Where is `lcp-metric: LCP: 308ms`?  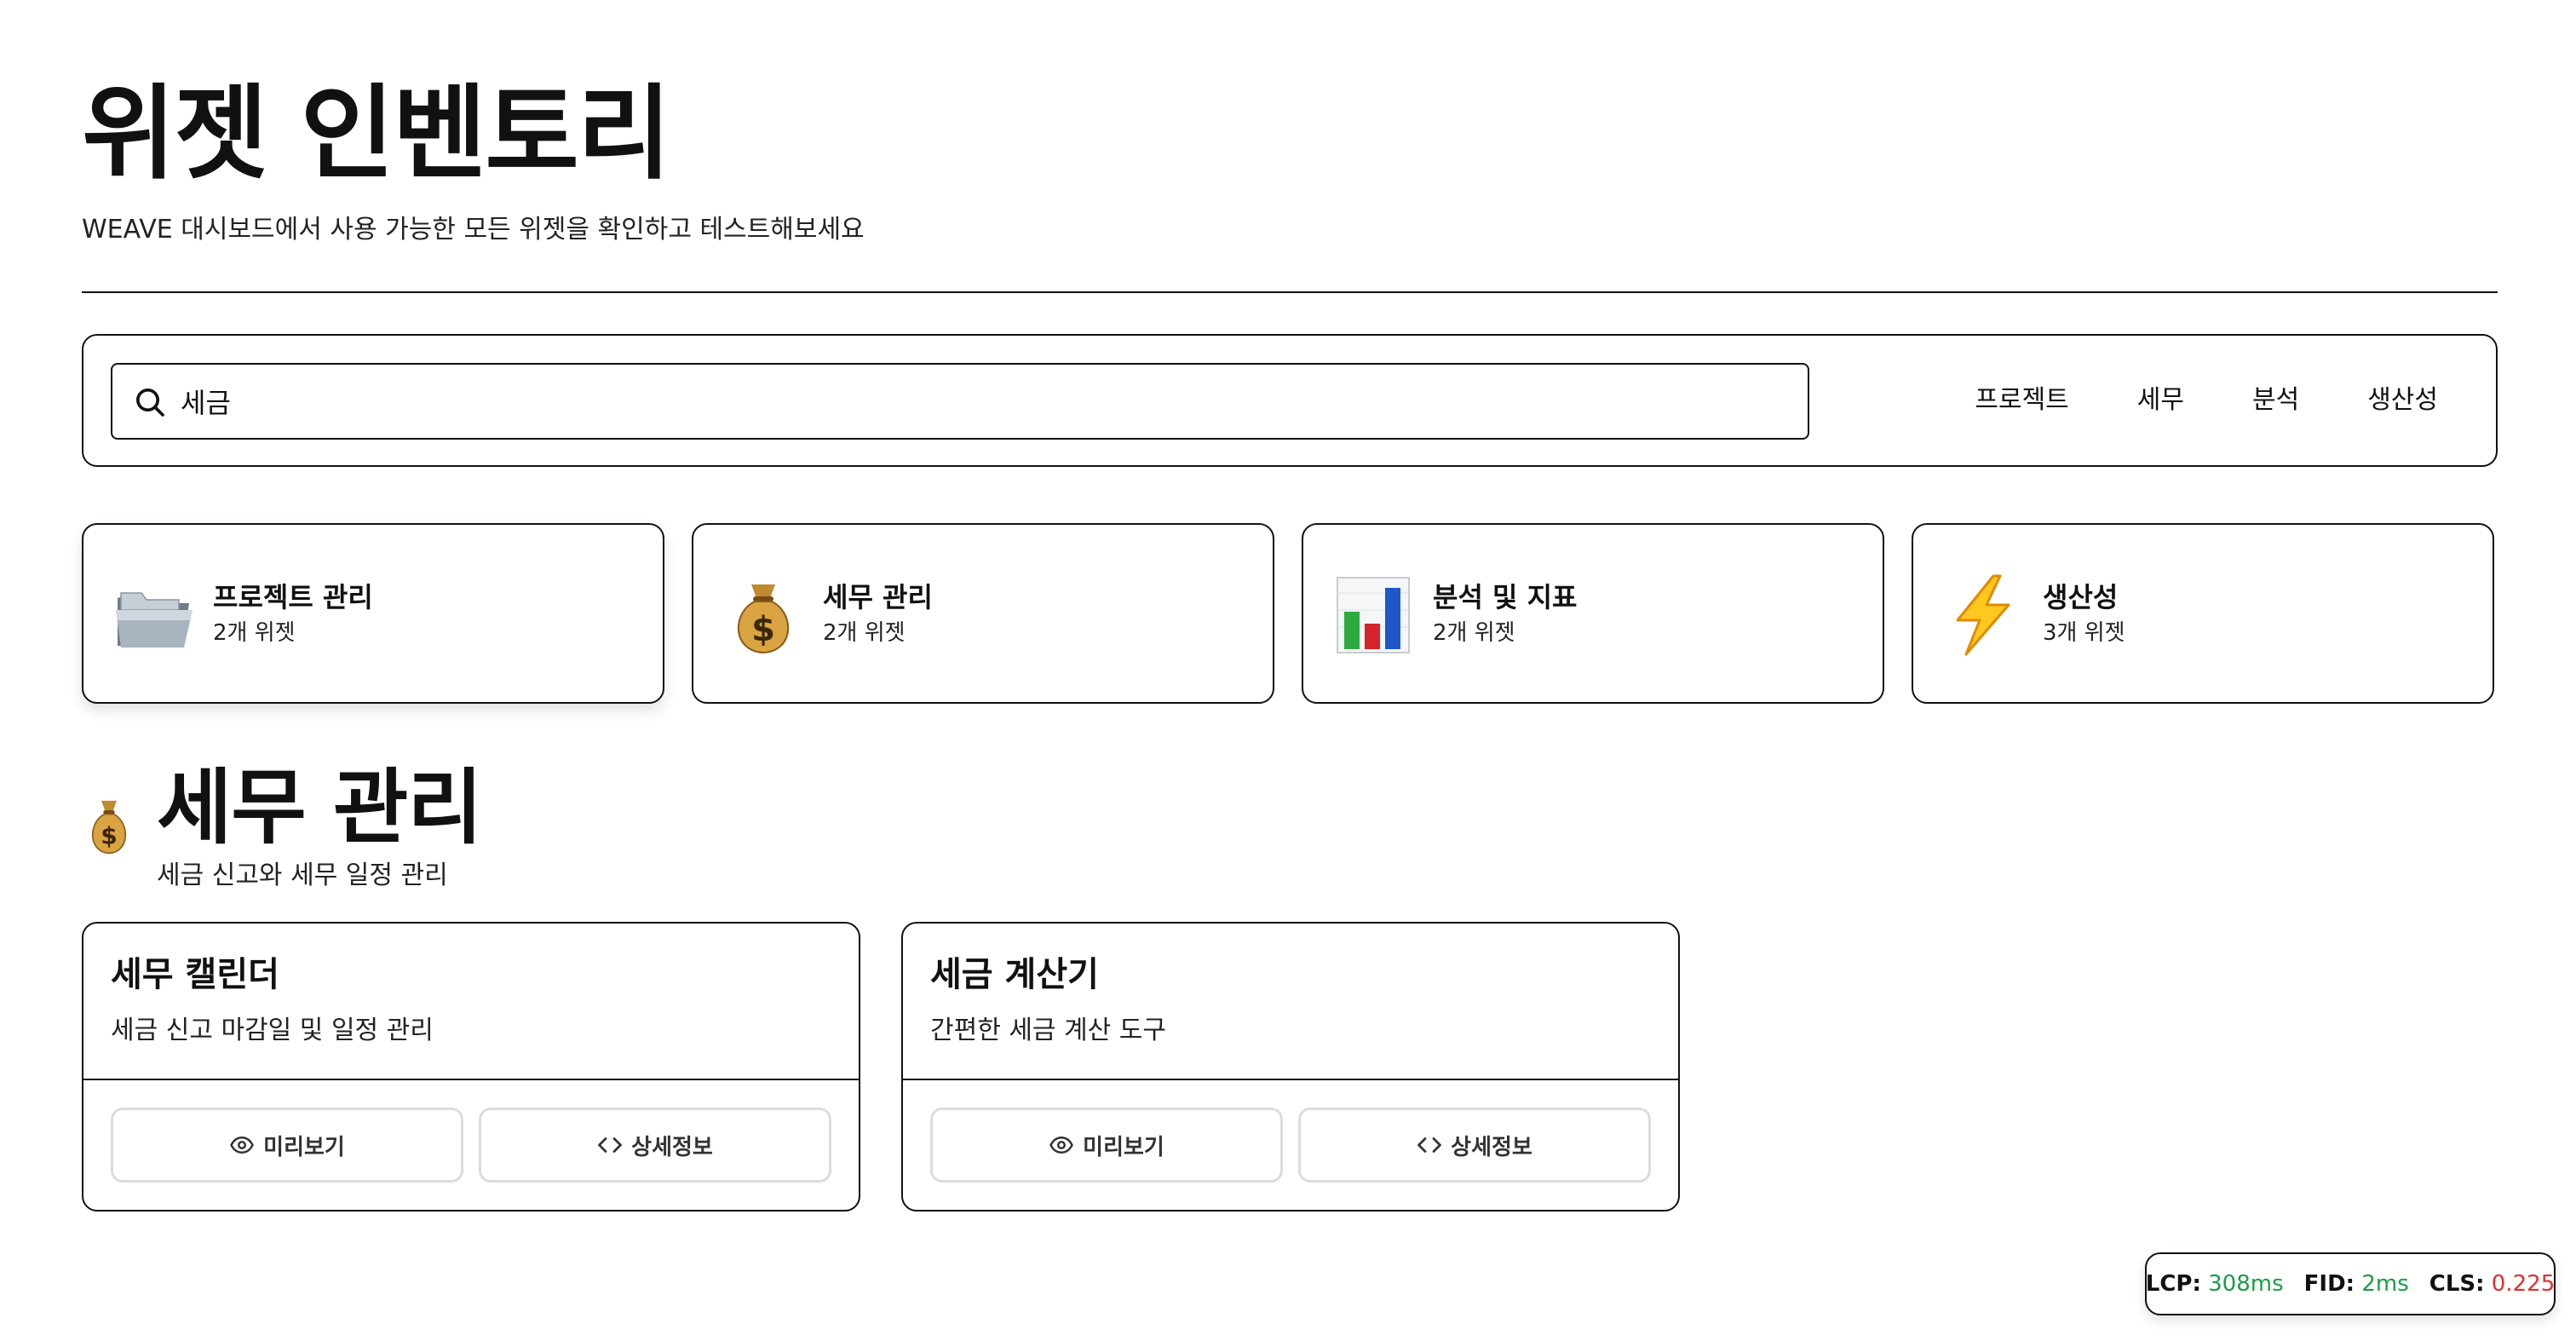 lcp-metric: LCP: 308ms is located at coordinates (2215, 1284).